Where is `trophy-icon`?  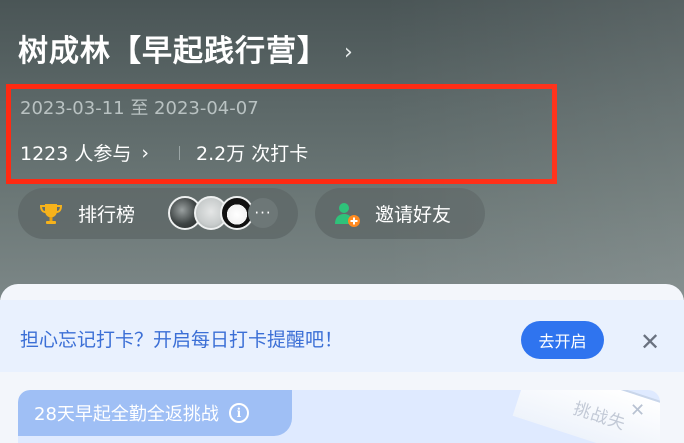
trophy-icon is located at coordinates (51, 213).